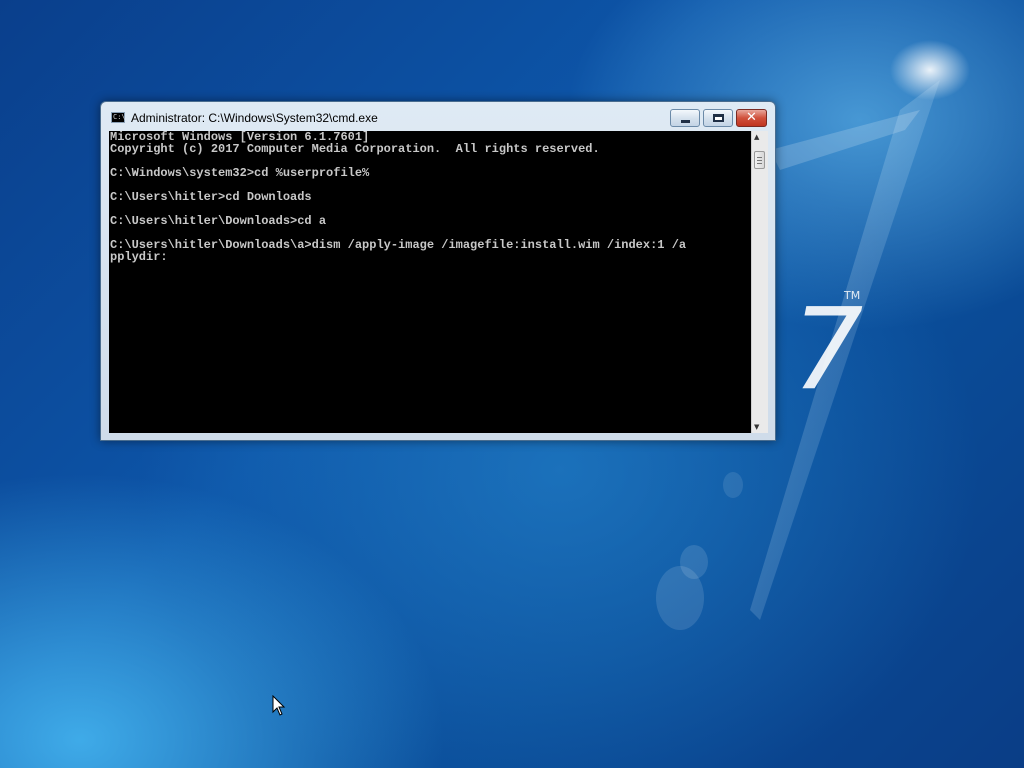 This screenshot has width=1024, height=768. Describe the element at coordinates (827, 350) in the screenshot. I see `windows-7-logo-text: 7` at that location.